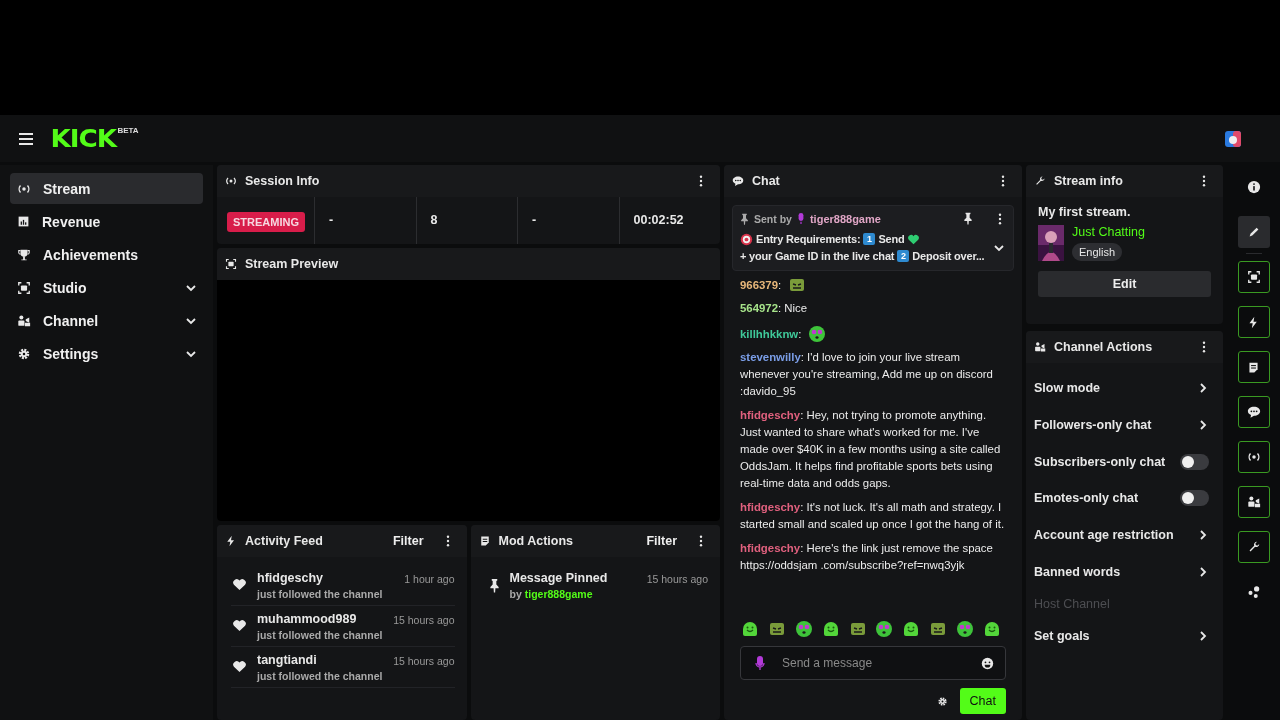 Image resolution: width=1280 pixels, height=720 pixels. Describe the element at coordinates (869, 239) in the screenshot. I see `number-badge: 1` at that location.